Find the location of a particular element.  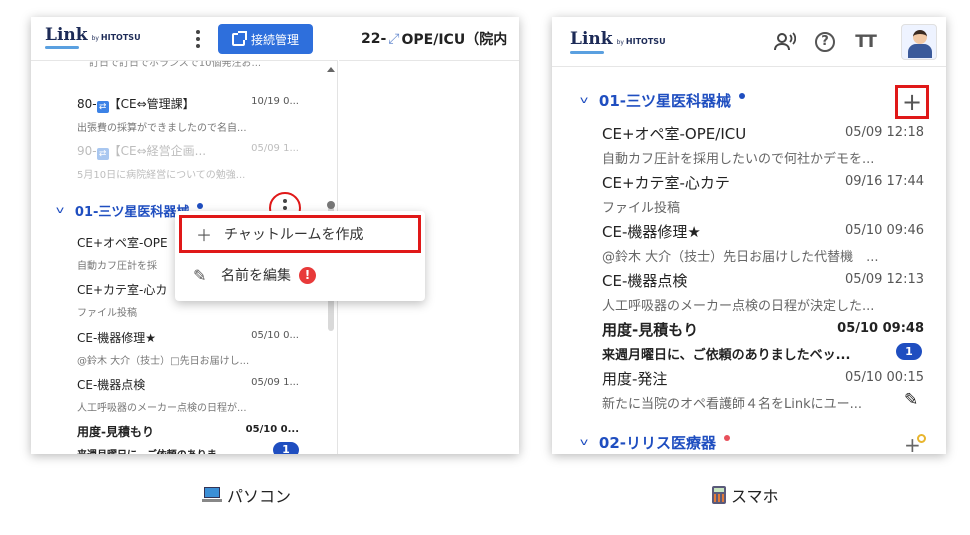

scroll-knob is located at coordinates (331, 205).